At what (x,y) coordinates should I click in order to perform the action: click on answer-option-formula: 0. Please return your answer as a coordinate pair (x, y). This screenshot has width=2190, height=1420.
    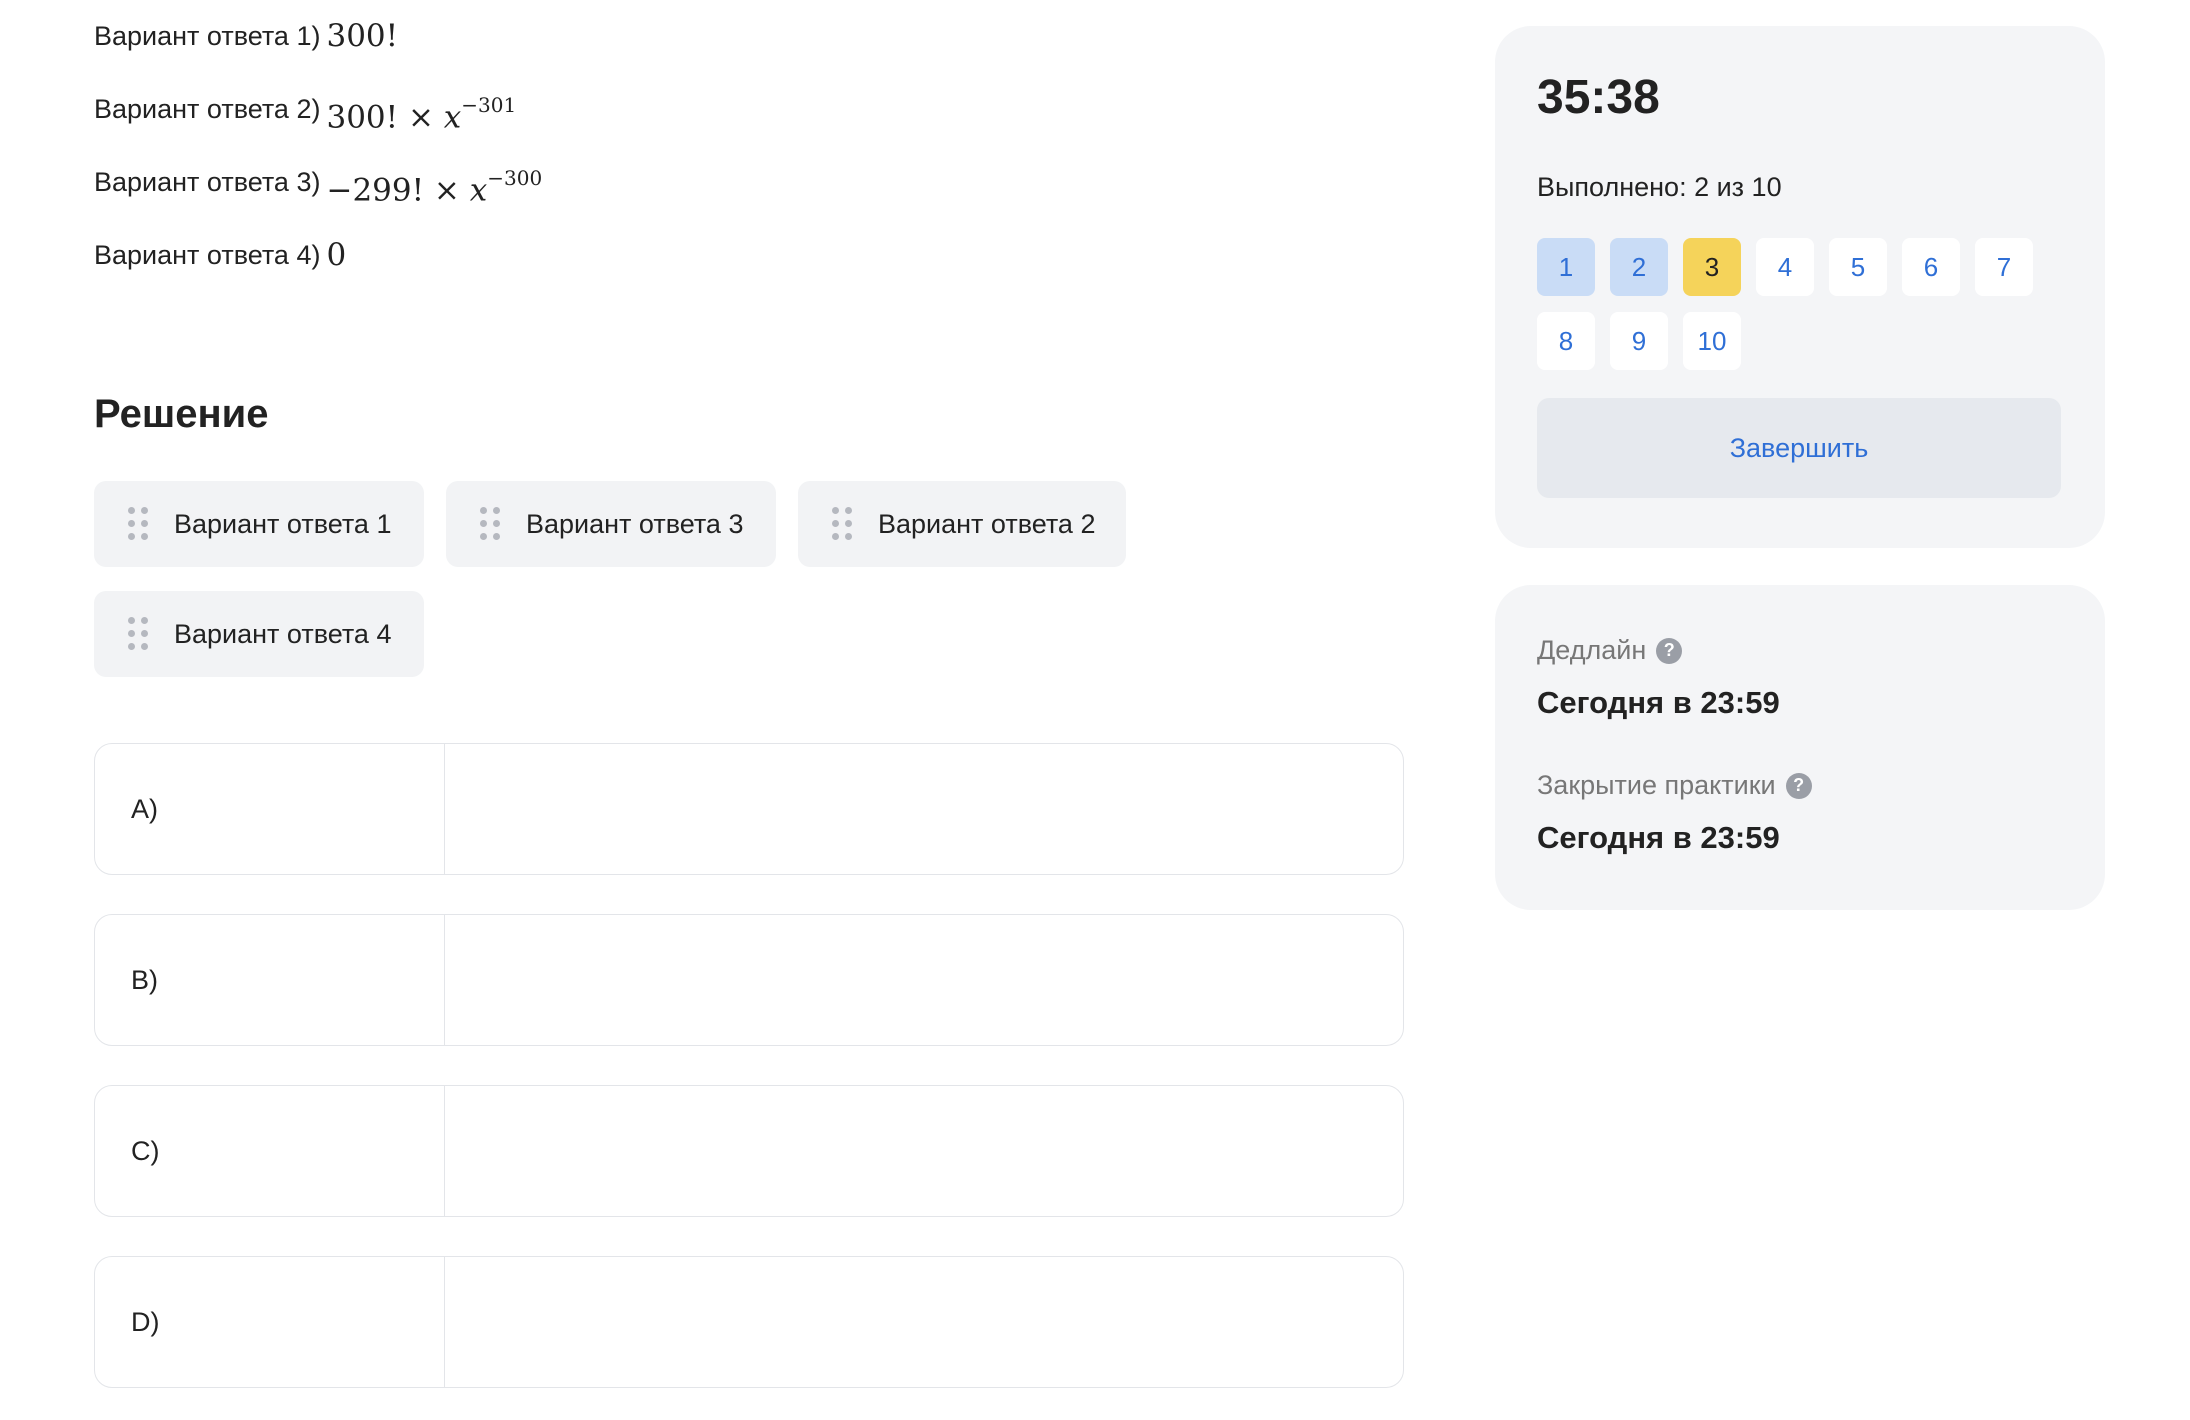
    Looking at the image, I should click on (336, 255).